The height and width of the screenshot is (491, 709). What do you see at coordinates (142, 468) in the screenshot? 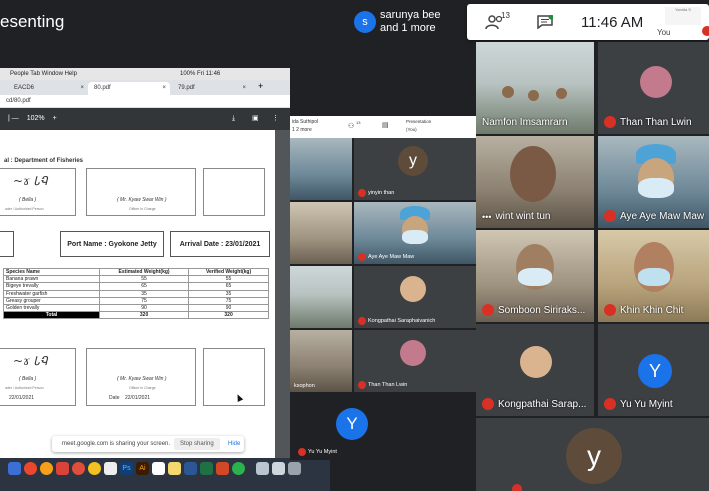
I see `illustrator-icon: Ai` at bounding box center [142, 468].